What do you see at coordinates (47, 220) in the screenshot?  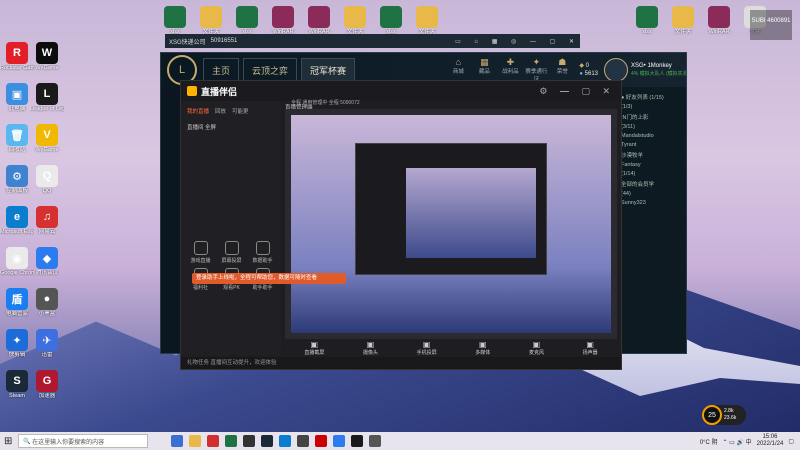 I see `desktop-col2-icon: ♫ 网易云` at bounding box center [47, 220].